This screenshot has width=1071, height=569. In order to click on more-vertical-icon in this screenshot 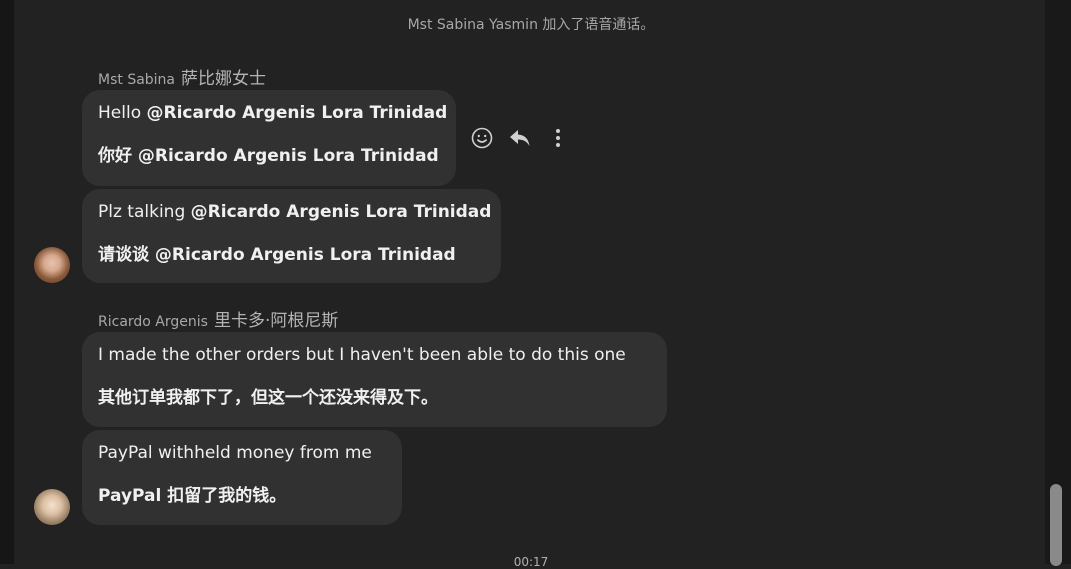, I will do `click(558, 138)`.